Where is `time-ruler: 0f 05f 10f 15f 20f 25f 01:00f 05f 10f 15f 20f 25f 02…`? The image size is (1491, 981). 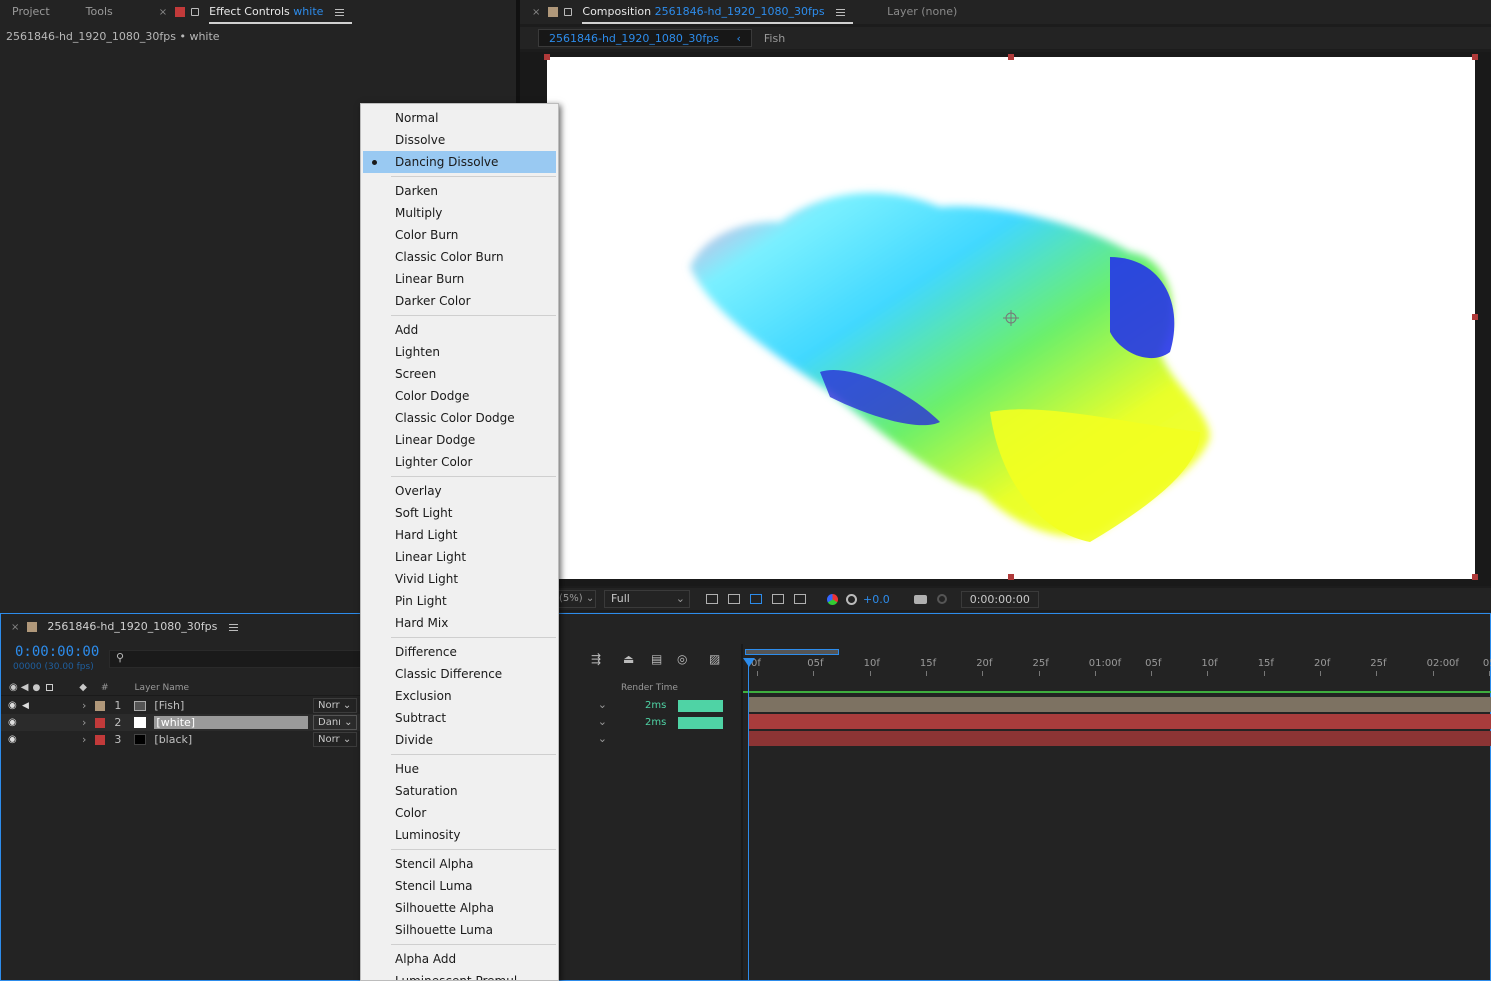 time-ruler: 0f 05f 10f 15f 20f 25f 01:00f 05f 10f 15f 20f 25f 02… is located at coordinates (1117, 661).